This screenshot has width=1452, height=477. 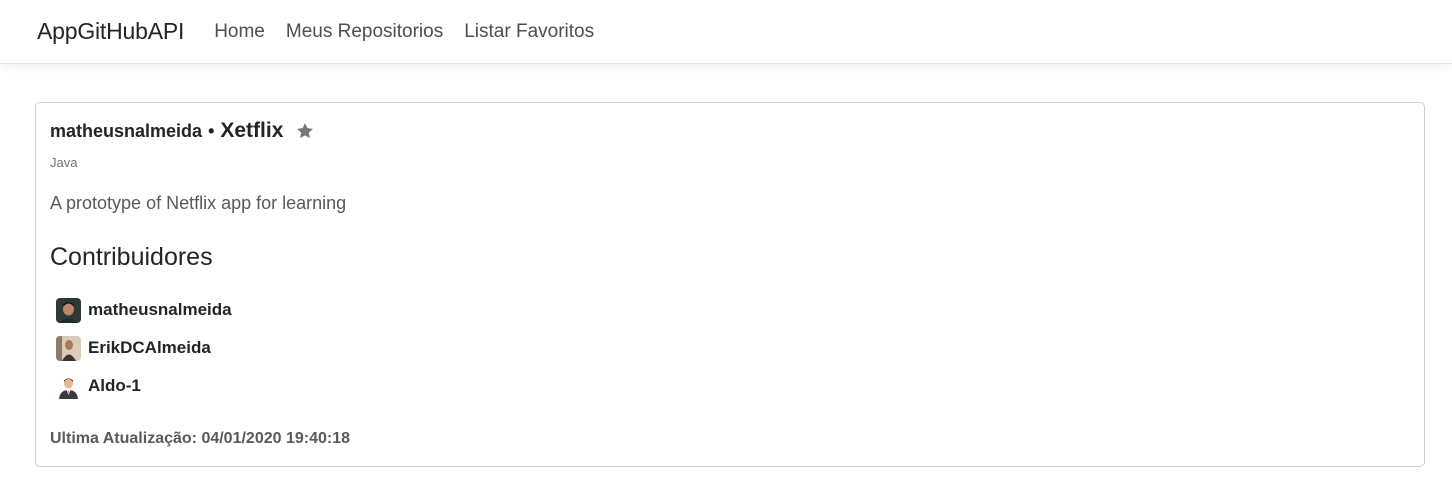 I want to click on repo-description: A prototype of Netflix app for learning, so click(x=198, y=203).